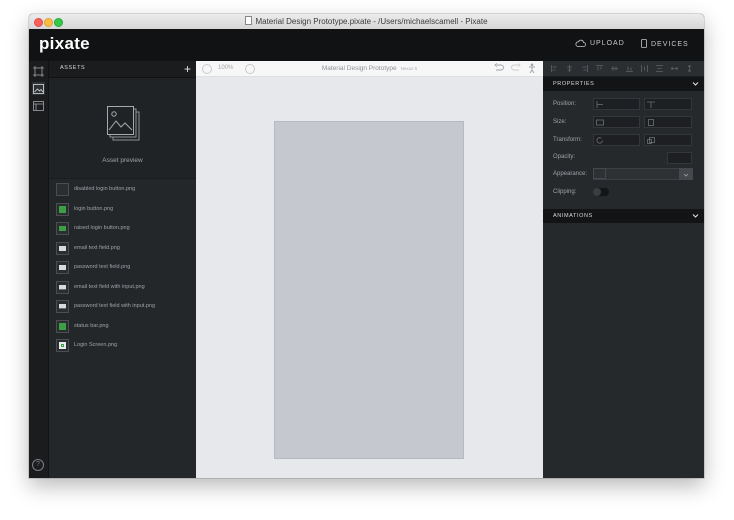 The image size is (734, 520). Describe the element at coordinates (123, 123) in the screenshot. I see `image-placeholder-icon` at that location.